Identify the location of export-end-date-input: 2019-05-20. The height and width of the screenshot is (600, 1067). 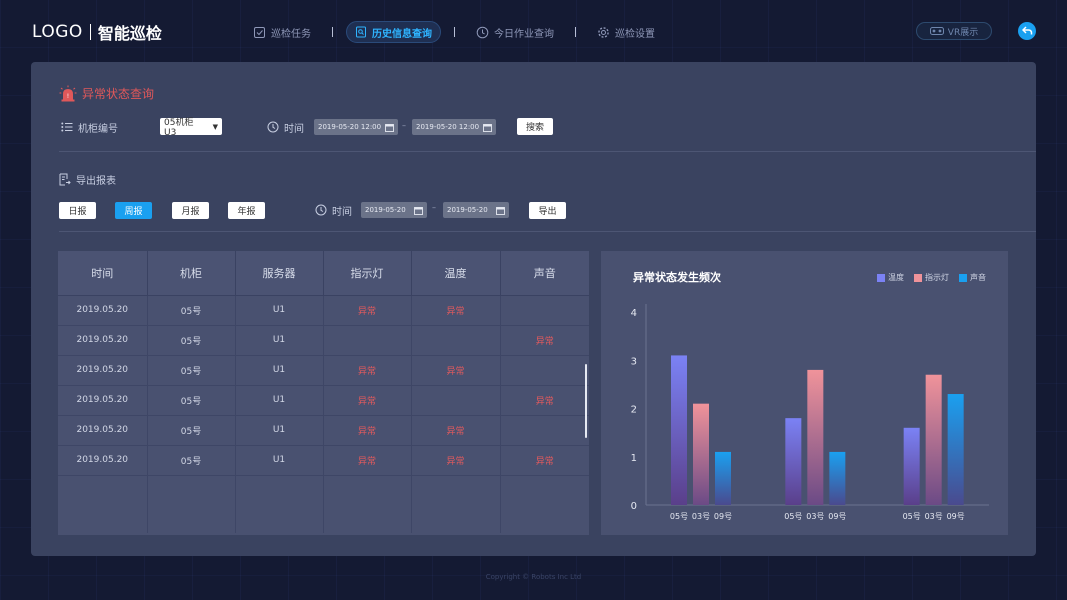
(476, 210).